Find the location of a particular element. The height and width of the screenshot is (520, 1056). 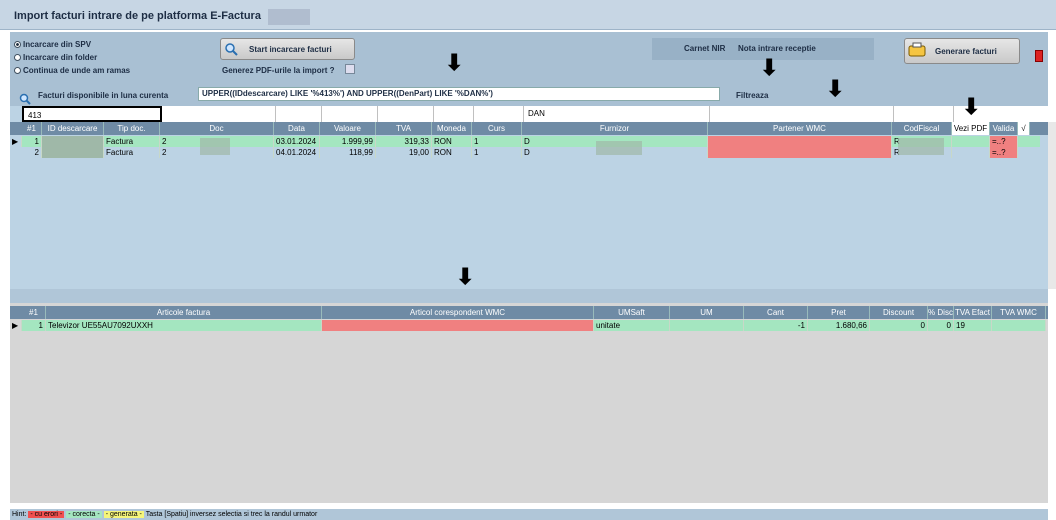

title-redacted is located at coordinates (289, 17).